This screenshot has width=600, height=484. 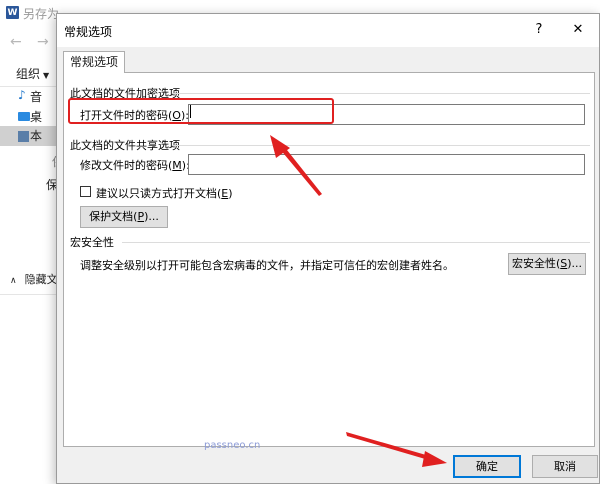 I want to click on cancel-button: 取消, so click(x=565, y=466).